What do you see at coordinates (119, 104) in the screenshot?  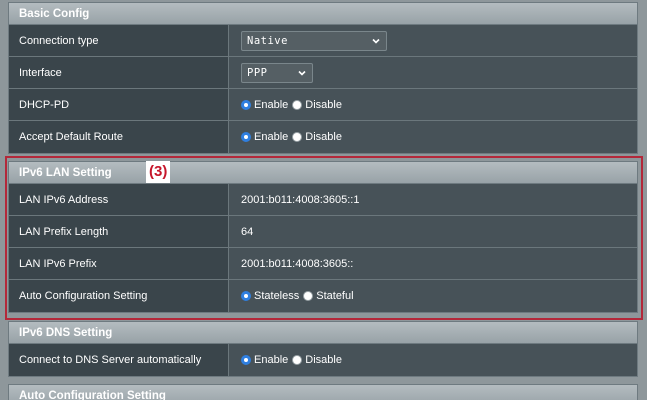 I see `dhcp-pd-label: DHCP-PD` at bounding box center [119, 104].